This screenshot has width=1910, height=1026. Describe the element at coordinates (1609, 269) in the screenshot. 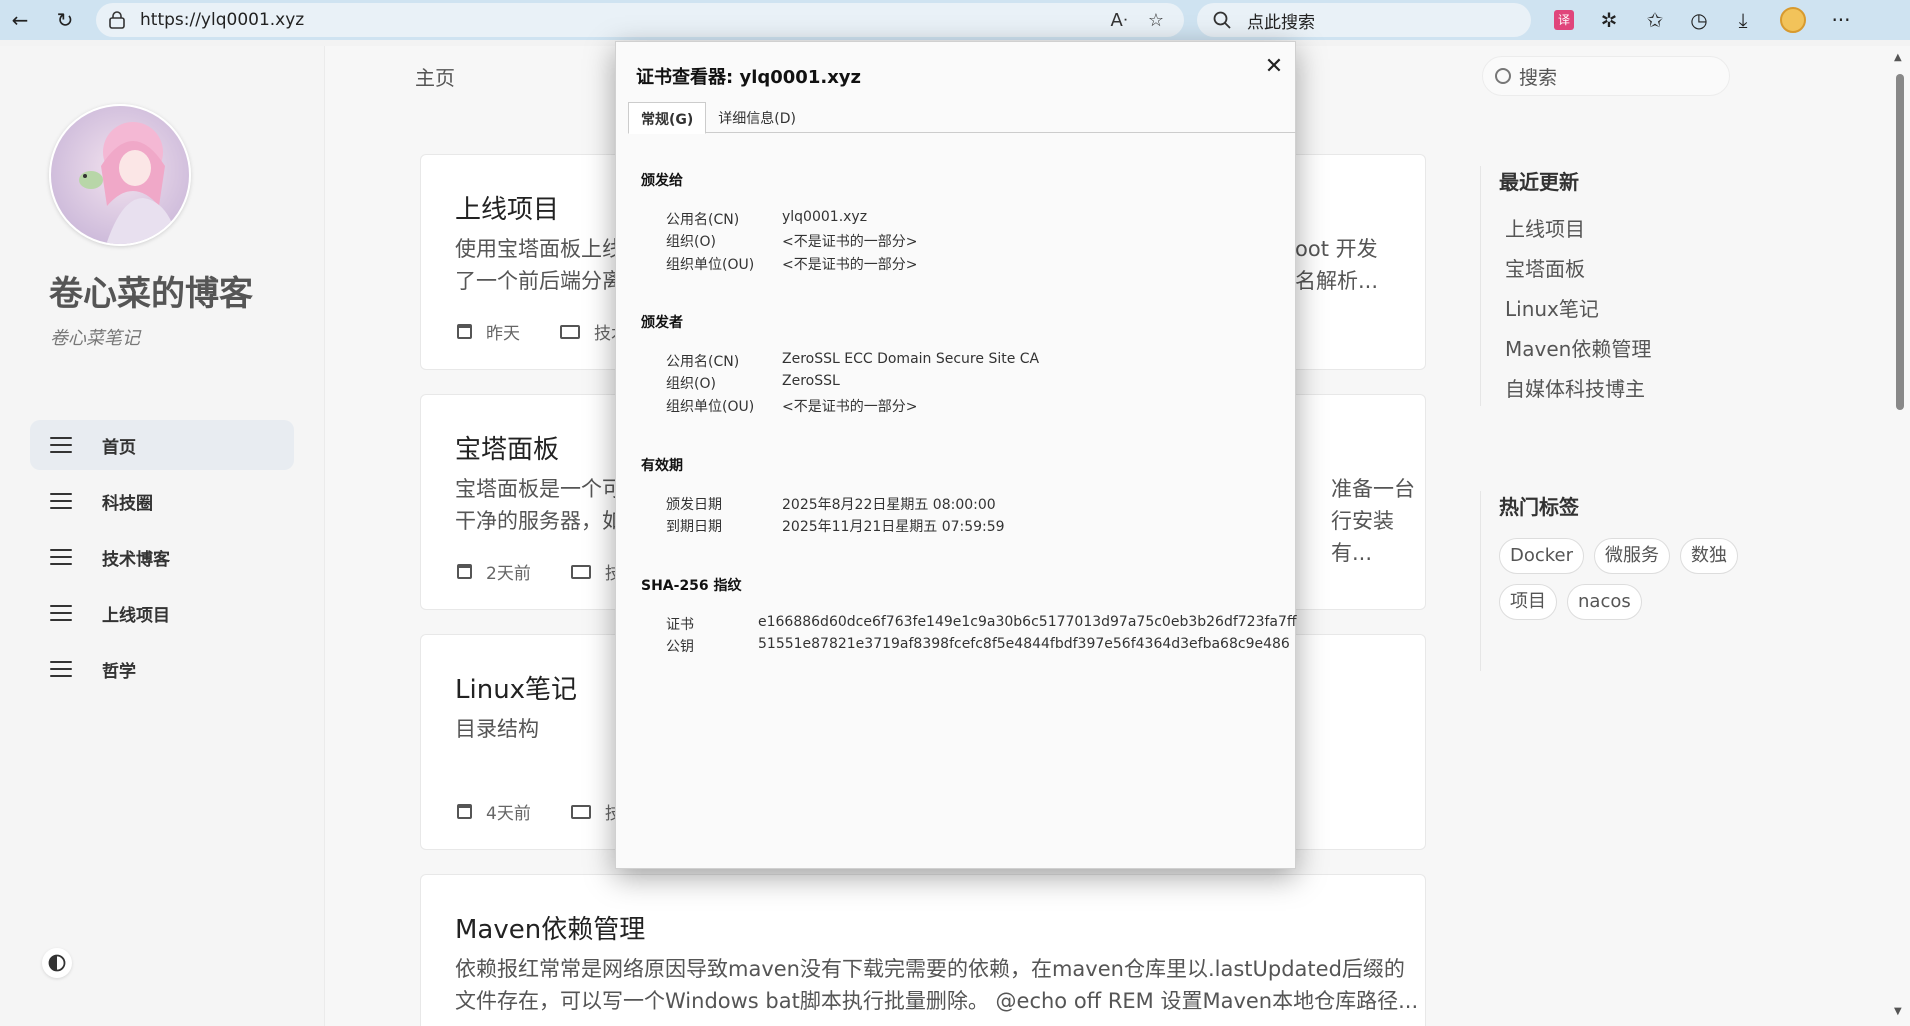

I see `recent-link: 宝塔面板` at that location.